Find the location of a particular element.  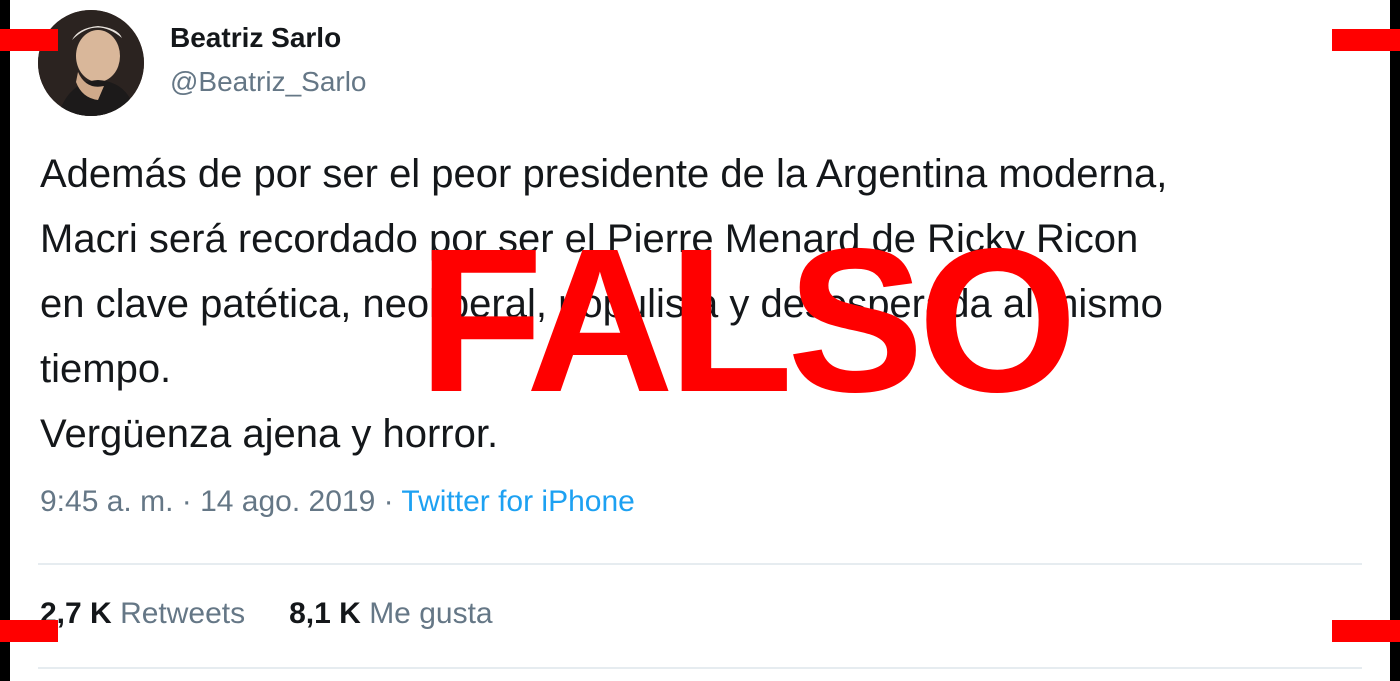

likes-stat: 8,1 K Me gusta is located at coordinates (390, 613).